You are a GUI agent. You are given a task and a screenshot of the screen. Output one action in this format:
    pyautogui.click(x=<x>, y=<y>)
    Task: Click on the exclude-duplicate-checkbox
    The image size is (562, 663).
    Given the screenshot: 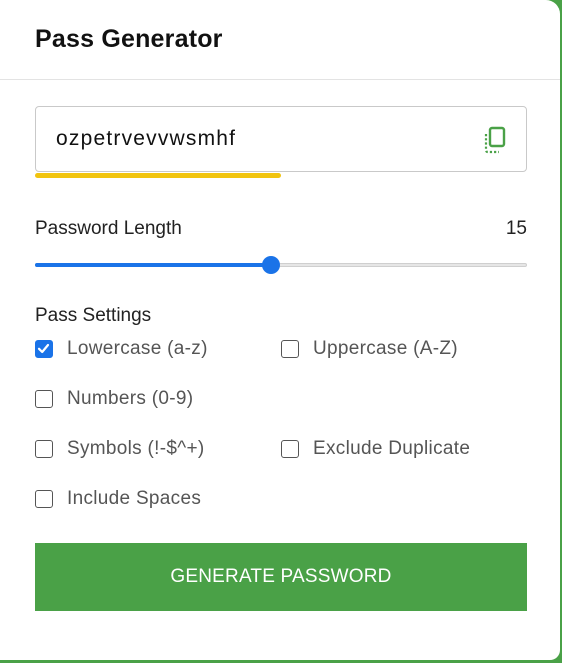 What is the action you would take?
    pyautogui.click(x=290, y=449)
    